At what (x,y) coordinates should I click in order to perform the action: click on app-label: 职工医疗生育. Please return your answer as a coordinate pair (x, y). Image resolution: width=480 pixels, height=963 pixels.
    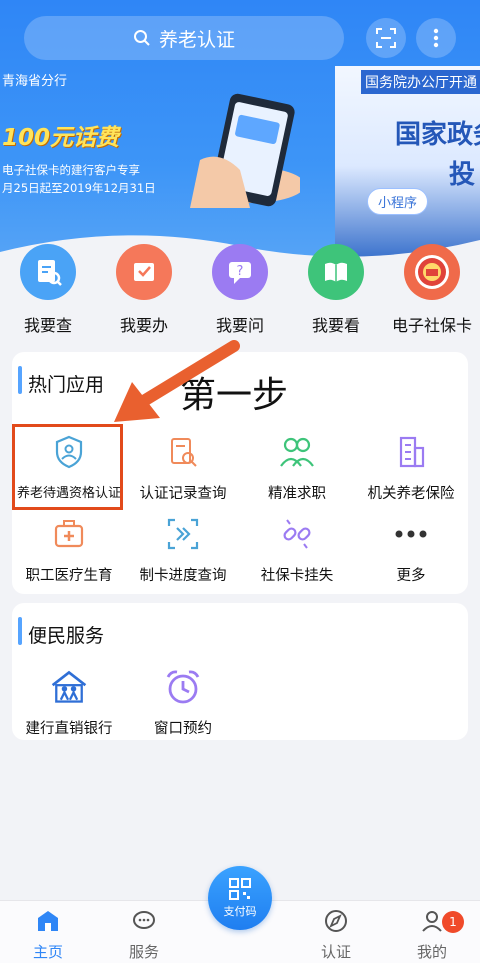
    Looking at the image, I should click on (69, 576).